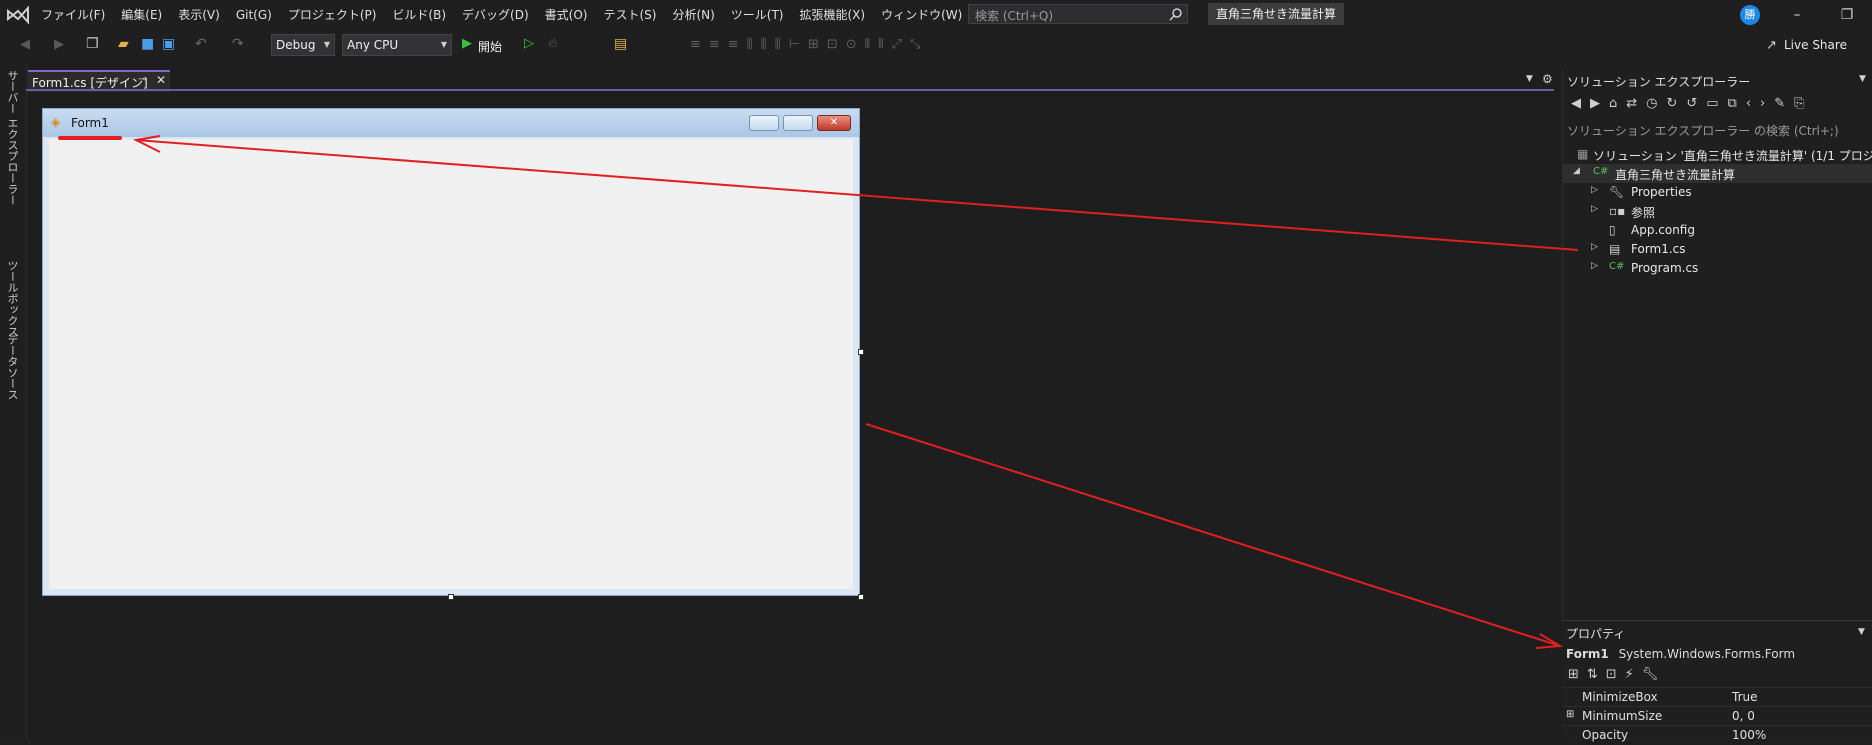 The image size is (1872, 745). I want to click on tab-server-explorer: サーバー エクスプローラー, so click(12, 138).